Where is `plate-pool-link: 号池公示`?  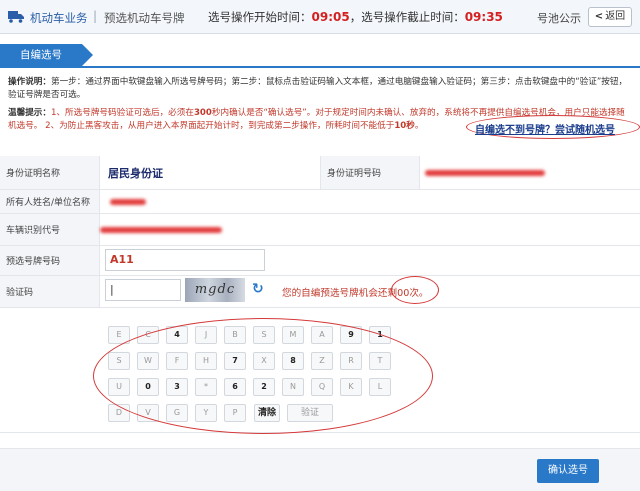 plate-pool-link: 号池公示 is located at coordinates (559, 18).